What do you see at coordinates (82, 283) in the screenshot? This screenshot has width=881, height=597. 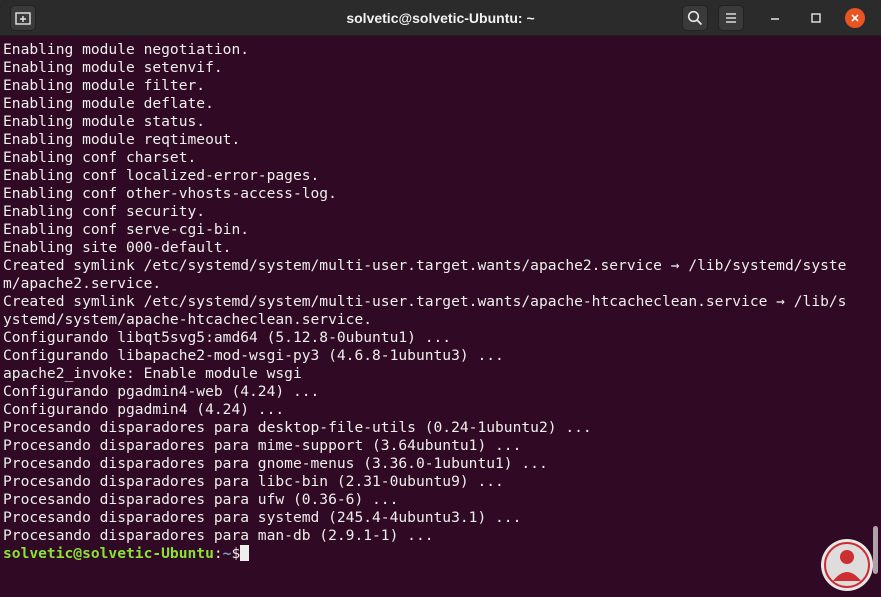 I see `output-line: m/apache2.service.` at bounding box center [82, 283].